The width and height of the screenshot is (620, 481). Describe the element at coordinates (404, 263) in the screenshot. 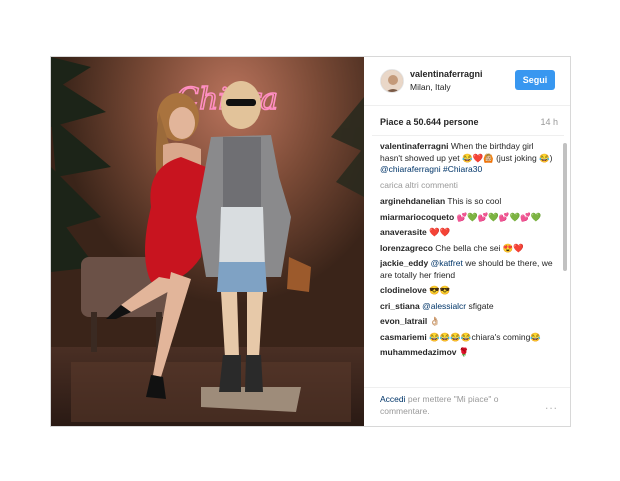

I see `comment-username: jackie_eddy` at that location.